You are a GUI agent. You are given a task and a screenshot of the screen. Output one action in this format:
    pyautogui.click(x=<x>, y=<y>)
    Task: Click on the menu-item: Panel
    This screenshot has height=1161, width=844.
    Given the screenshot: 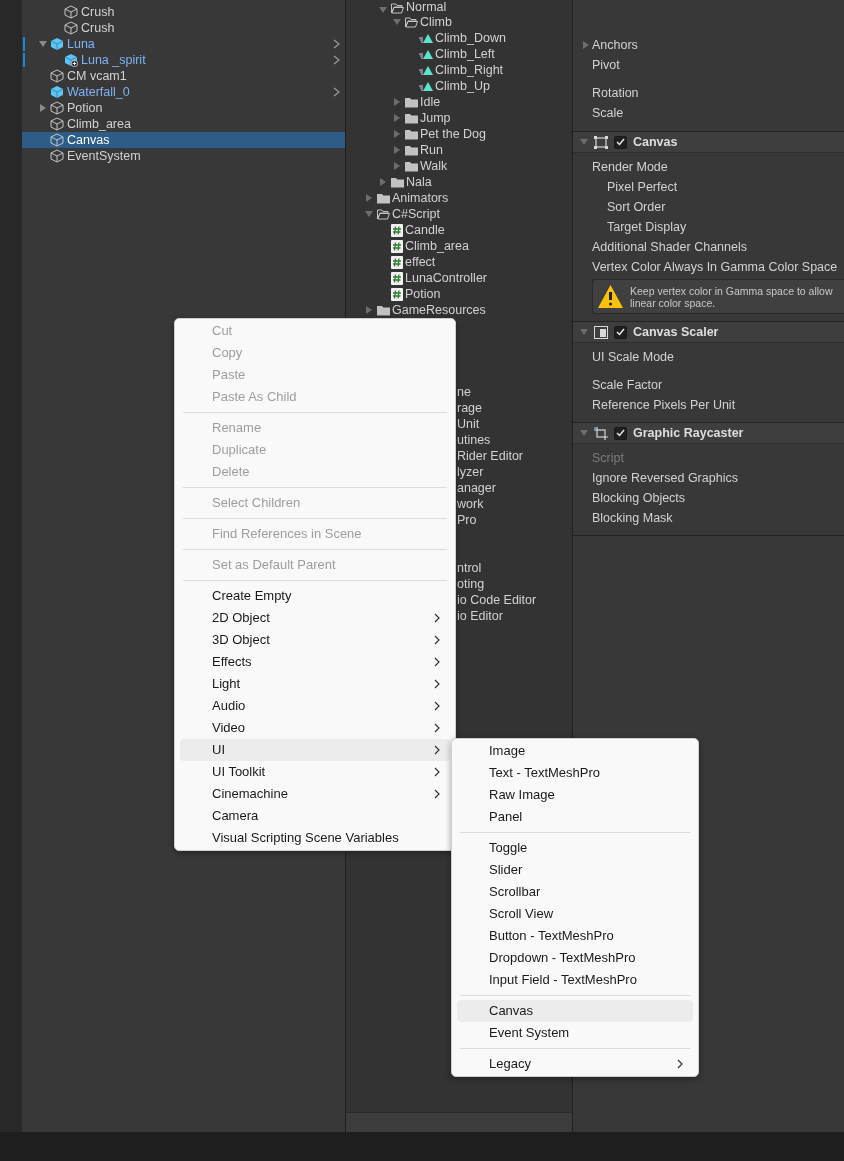 What is the action you would take?
    pyautogui.click(x=575, y=817)
    